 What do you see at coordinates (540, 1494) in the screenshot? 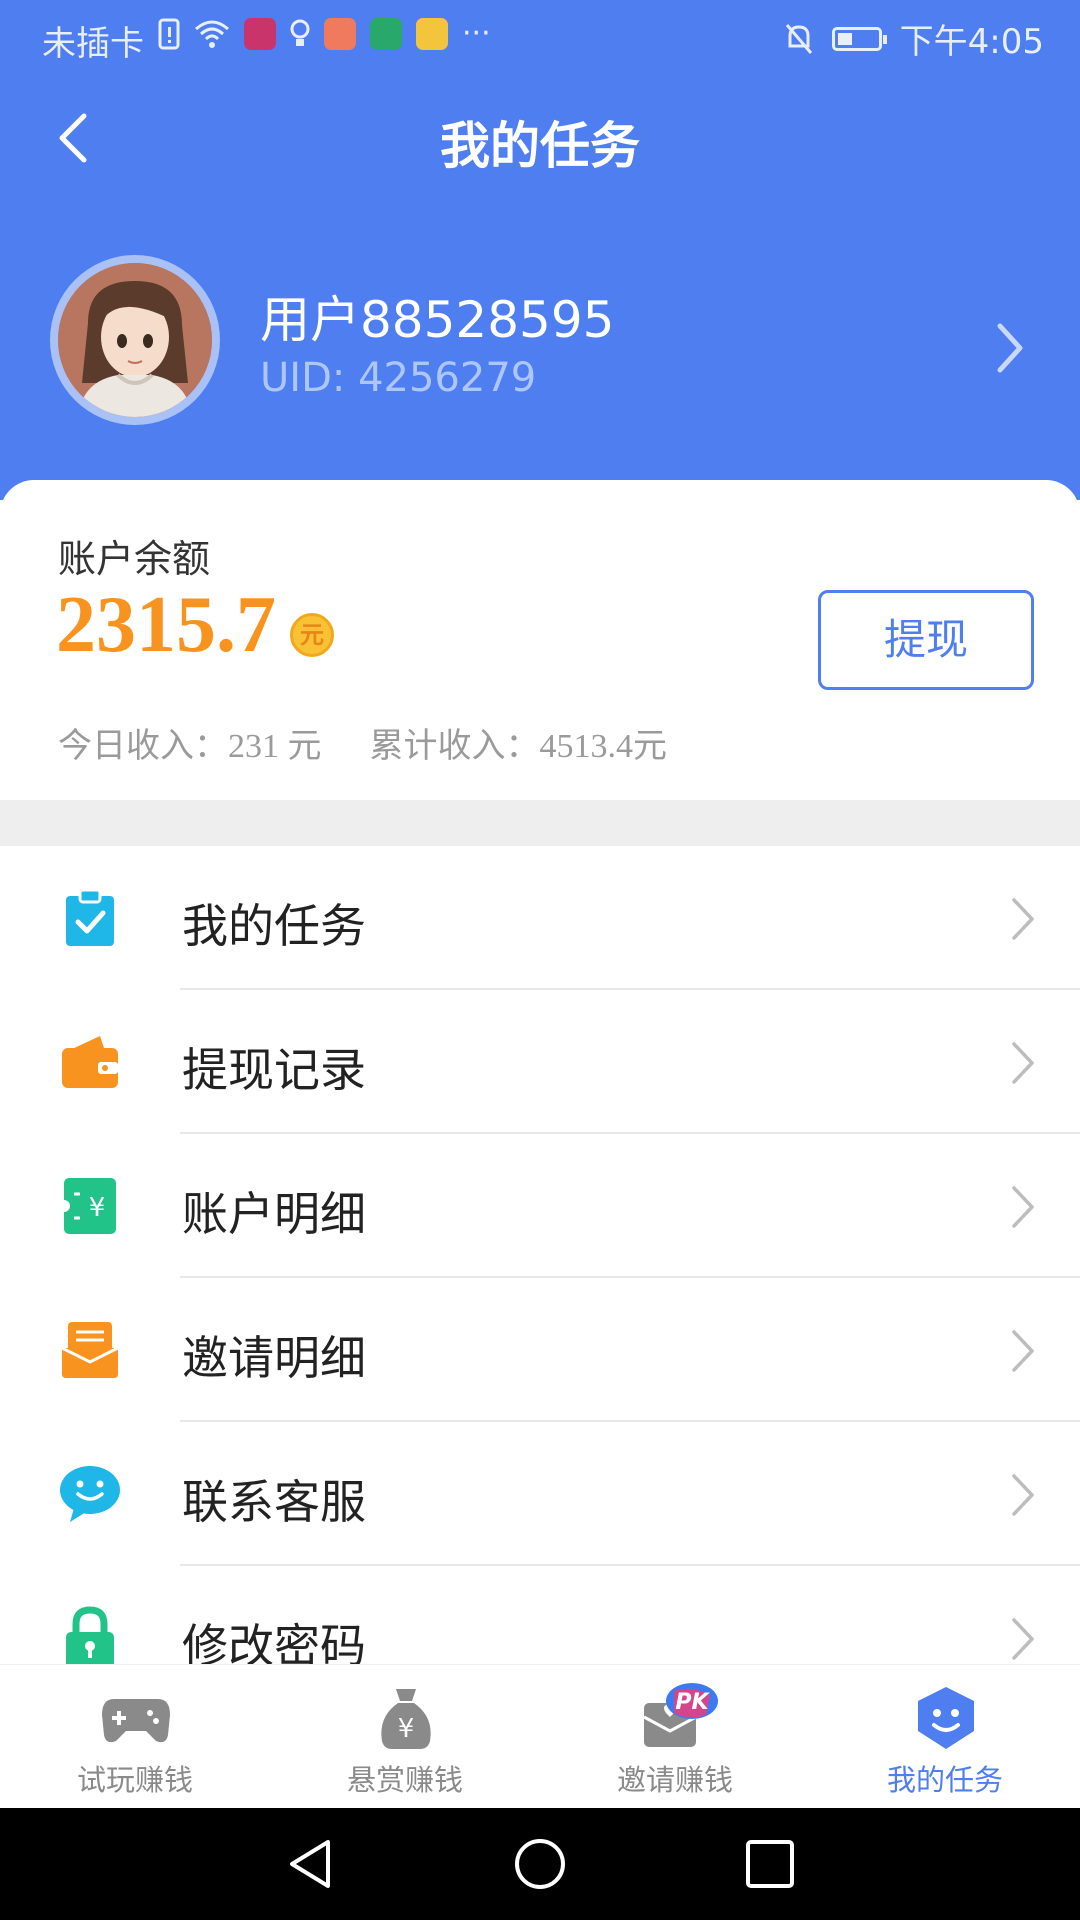
I see `menu-item-contact-support: 联系客服` at bounding box center [540, 1494].